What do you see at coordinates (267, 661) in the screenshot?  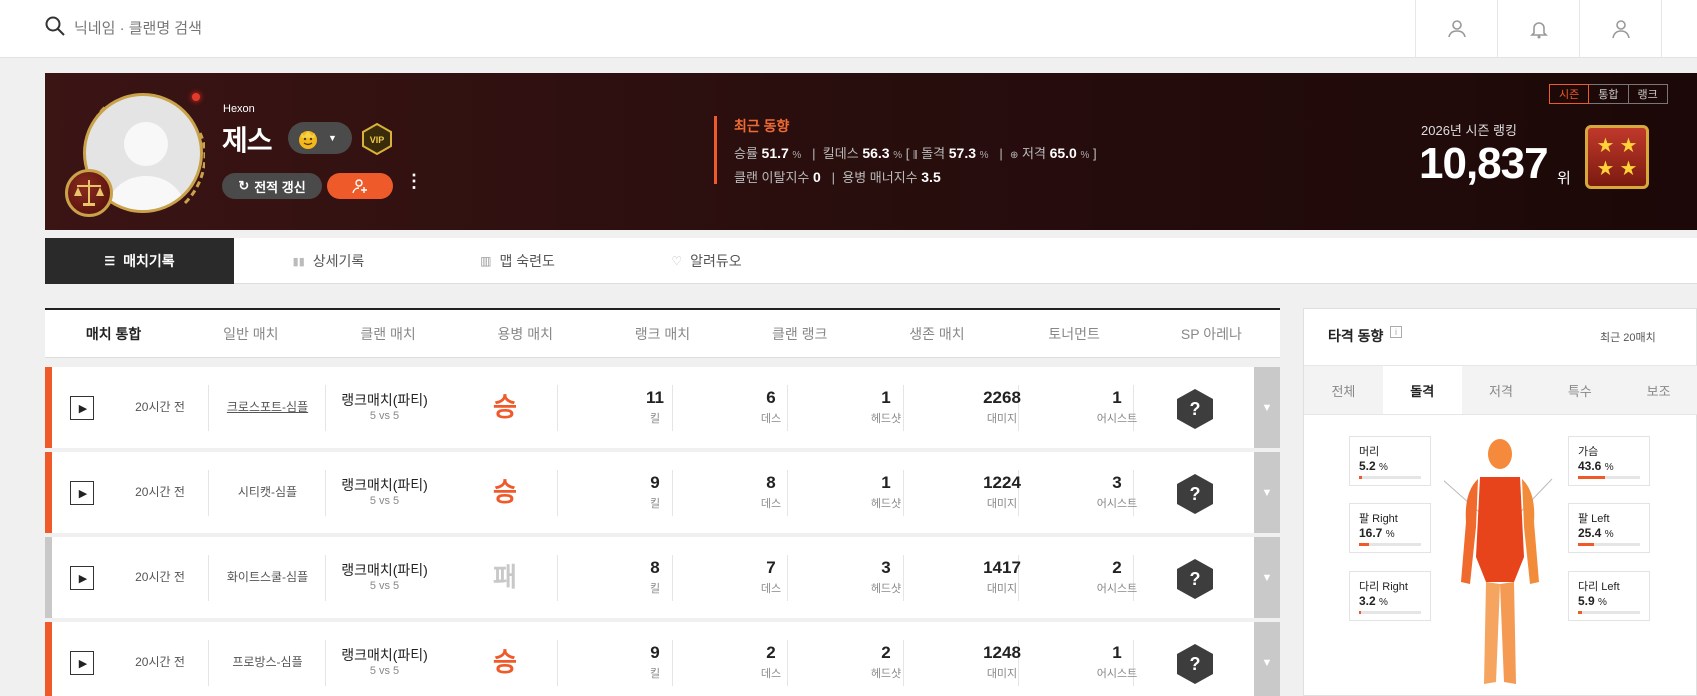 I see `match-map: 프로방스-심플` at bounding box center [267, 661].